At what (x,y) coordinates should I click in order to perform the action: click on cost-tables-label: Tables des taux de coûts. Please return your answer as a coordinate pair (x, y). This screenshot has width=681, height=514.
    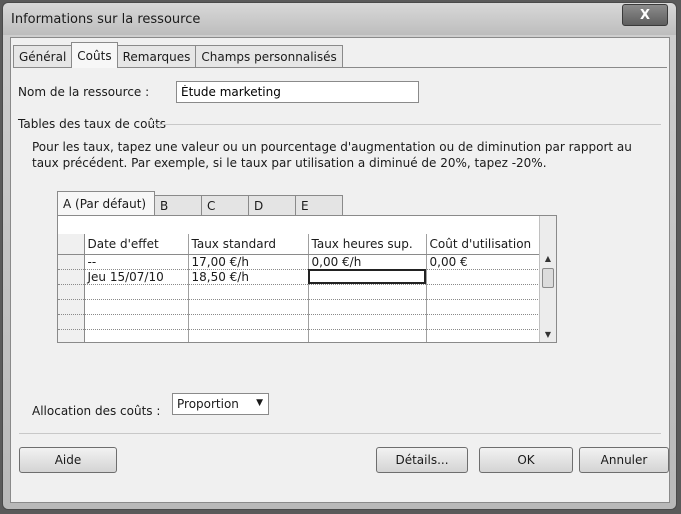
    Looking at the image, I should click on (92, 124).